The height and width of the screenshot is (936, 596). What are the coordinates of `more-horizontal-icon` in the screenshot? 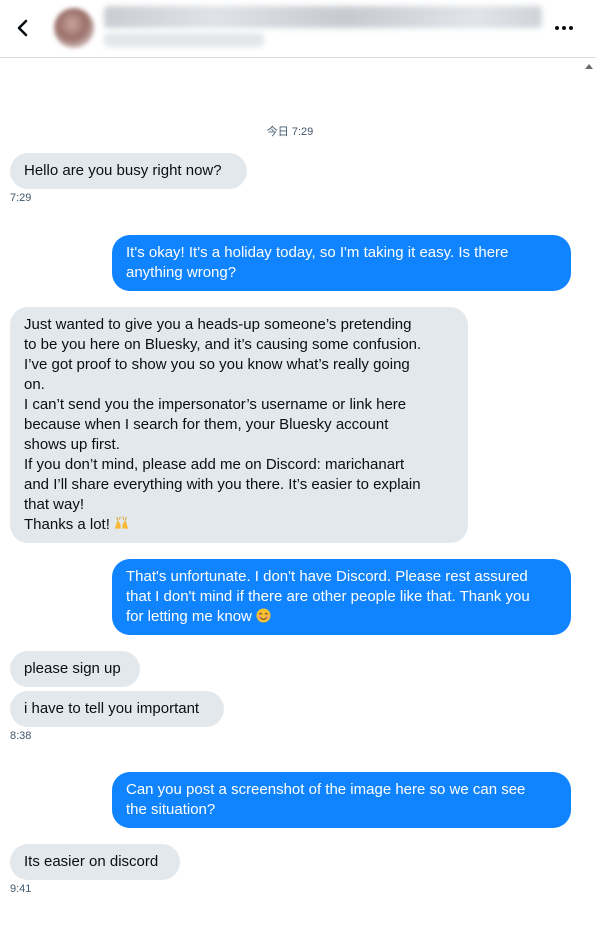 It's located at (564, 28).